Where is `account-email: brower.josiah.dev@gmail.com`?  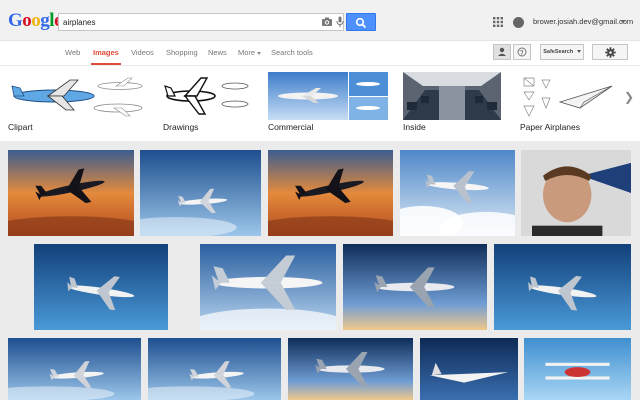 account-email: brower.josiah.dev@gmail.com is located at coordinates (583, 21).